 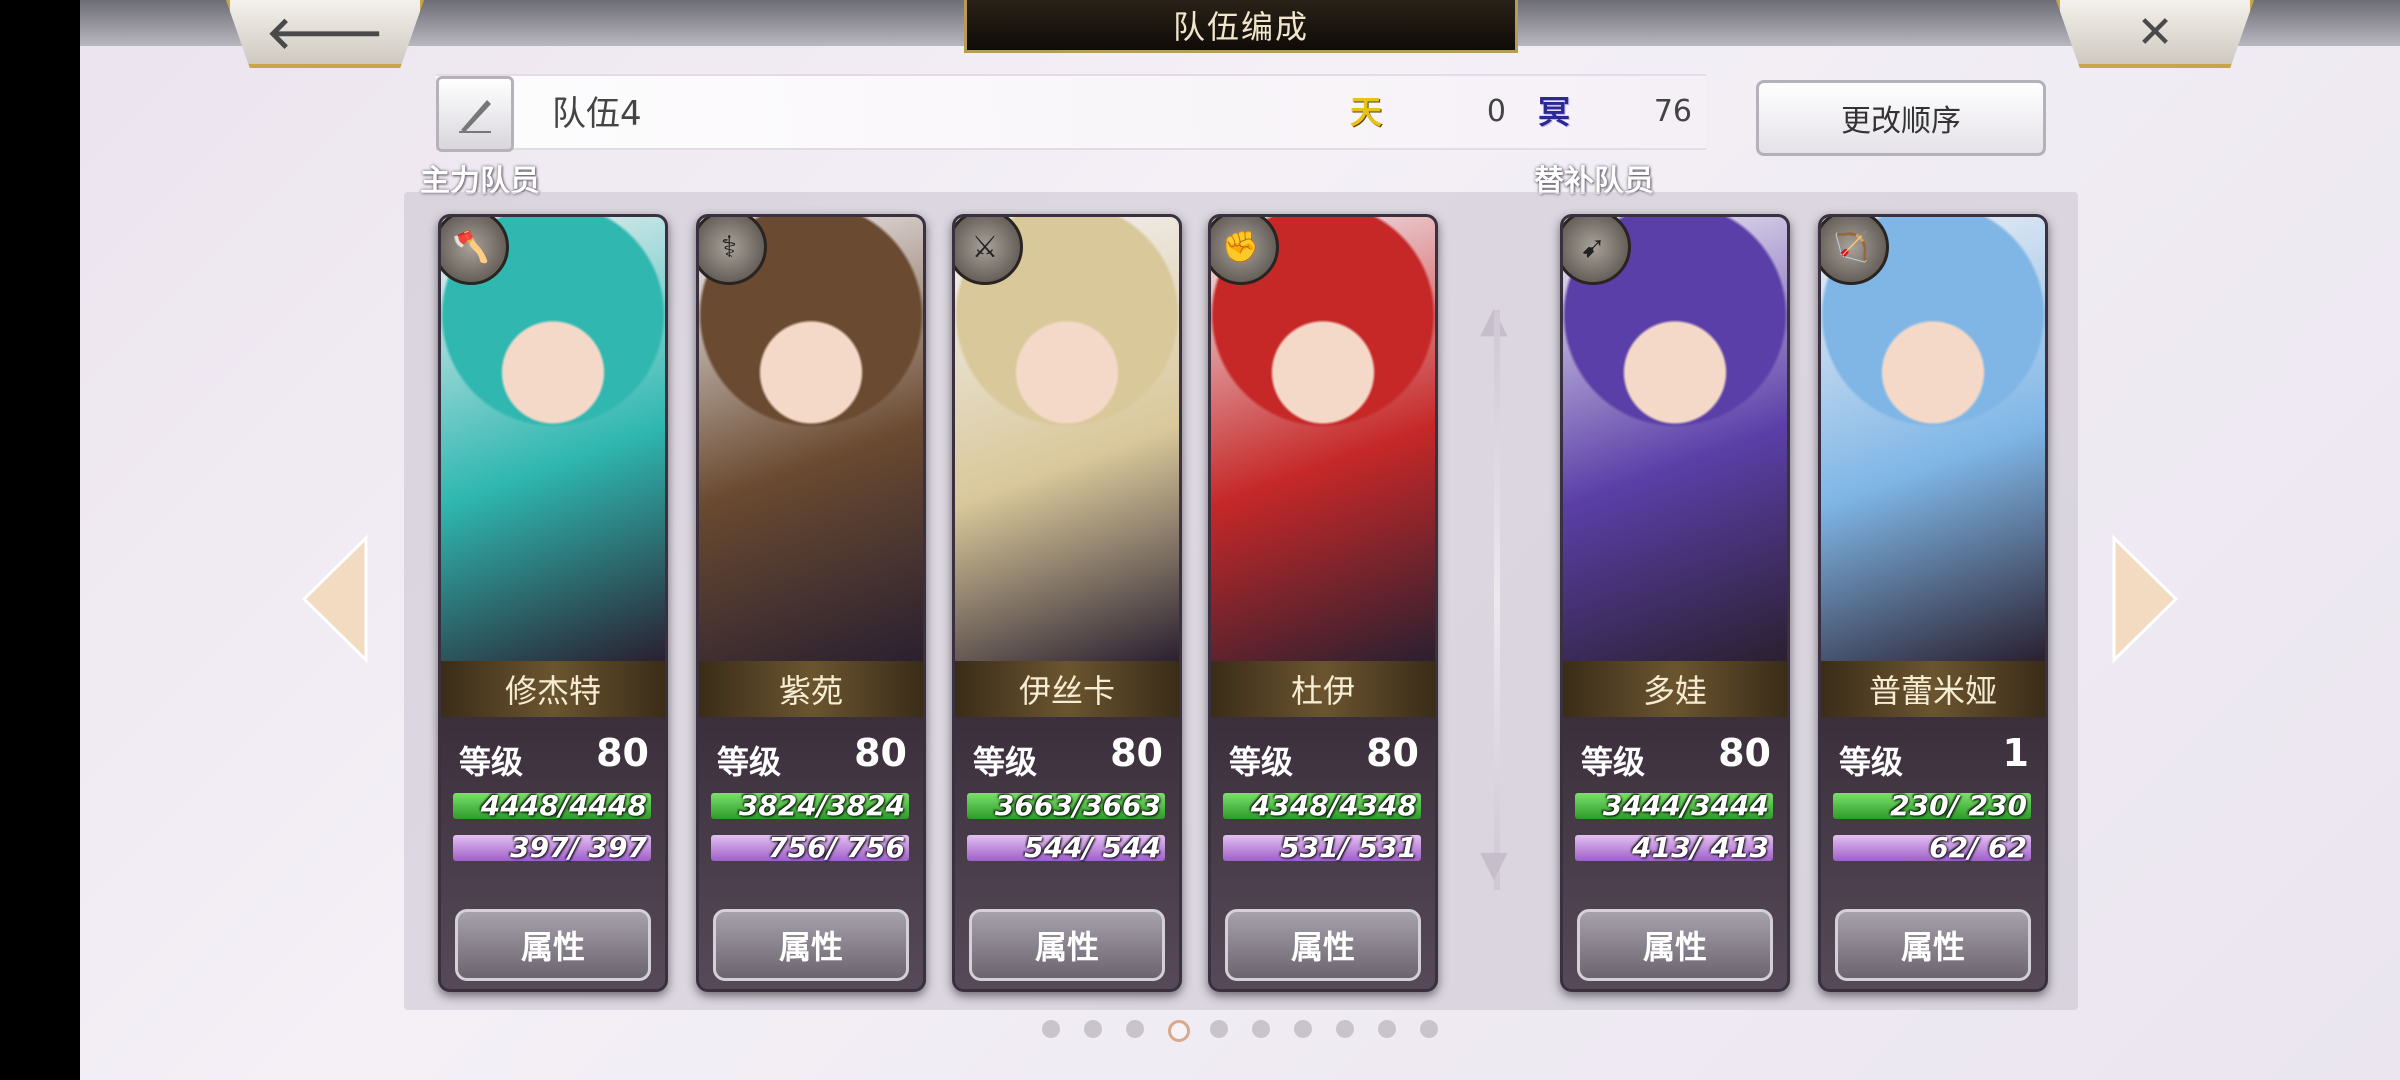 What do you see at coordinates (836, 847) in the screenshot?
I see `sp-value: 756/ 756` at bounding box center [836, 847].